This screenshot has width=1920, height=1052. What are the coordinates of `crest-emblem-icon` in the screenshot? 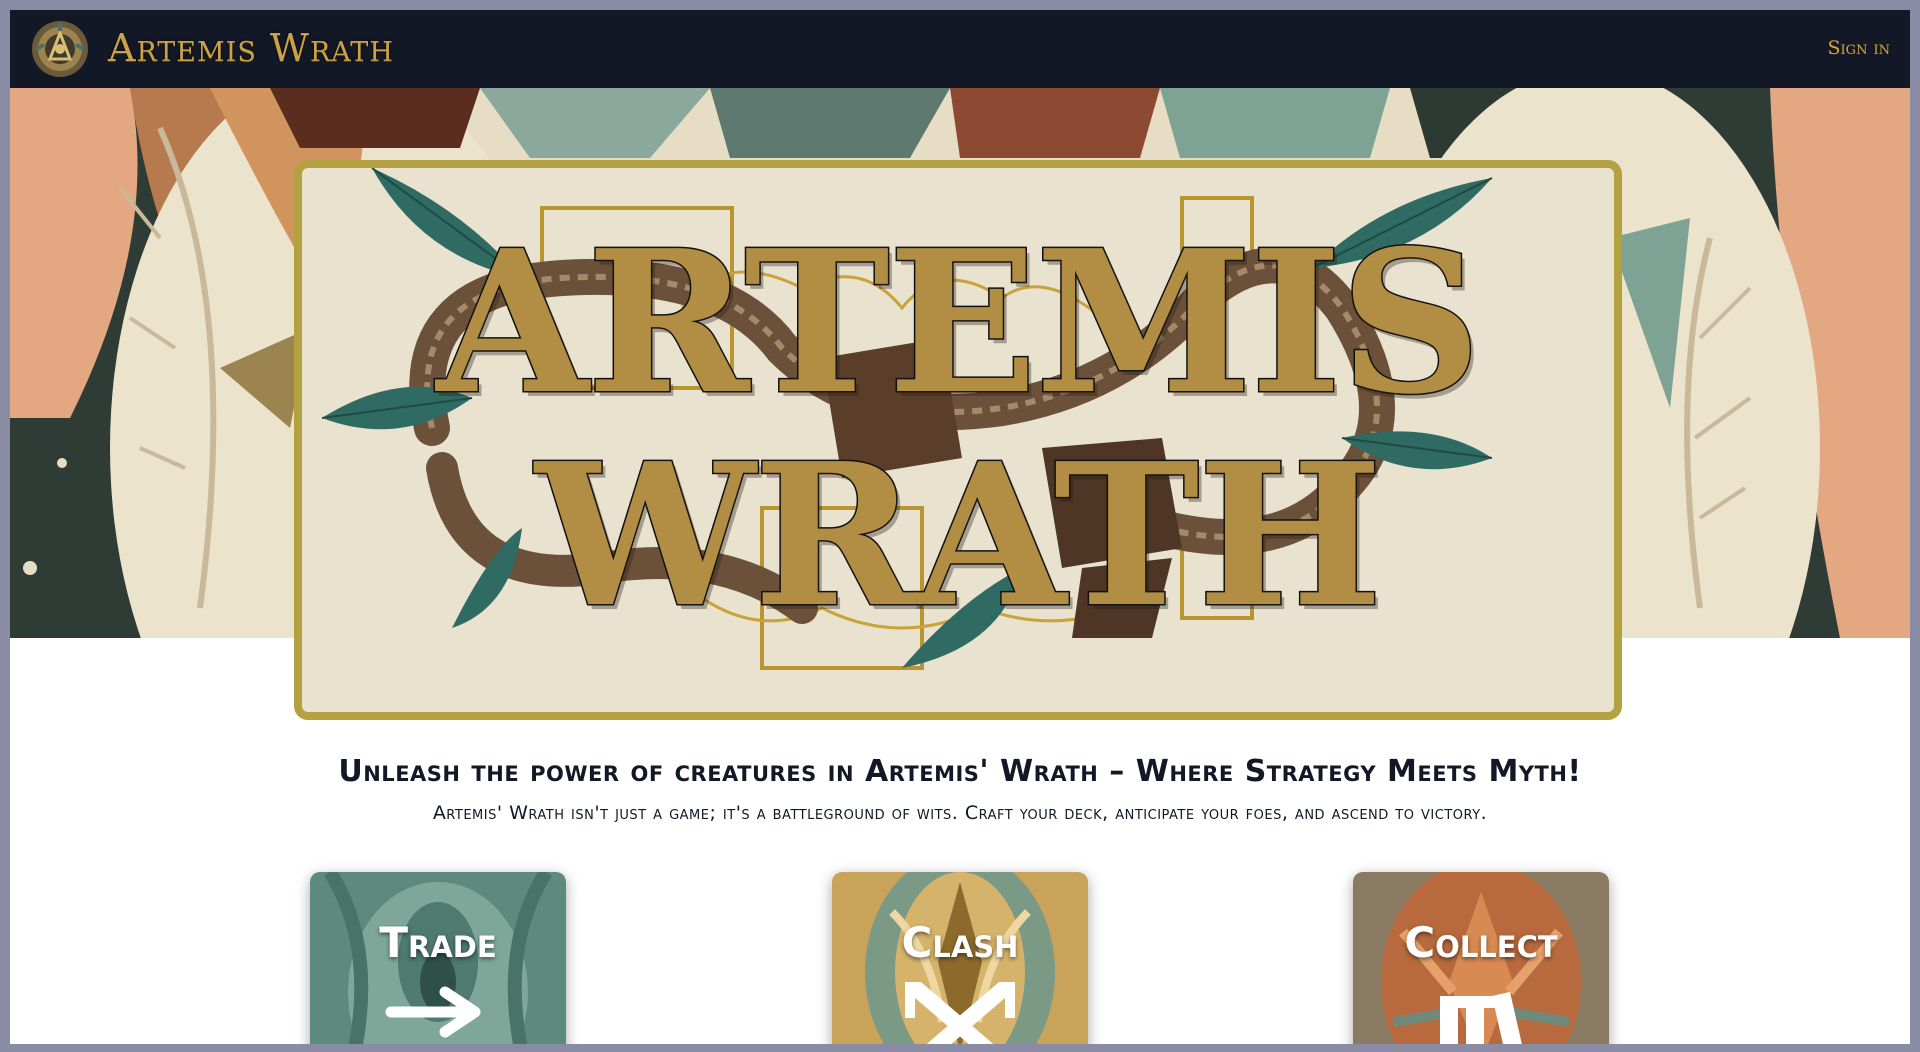 It's located at (60, 49).